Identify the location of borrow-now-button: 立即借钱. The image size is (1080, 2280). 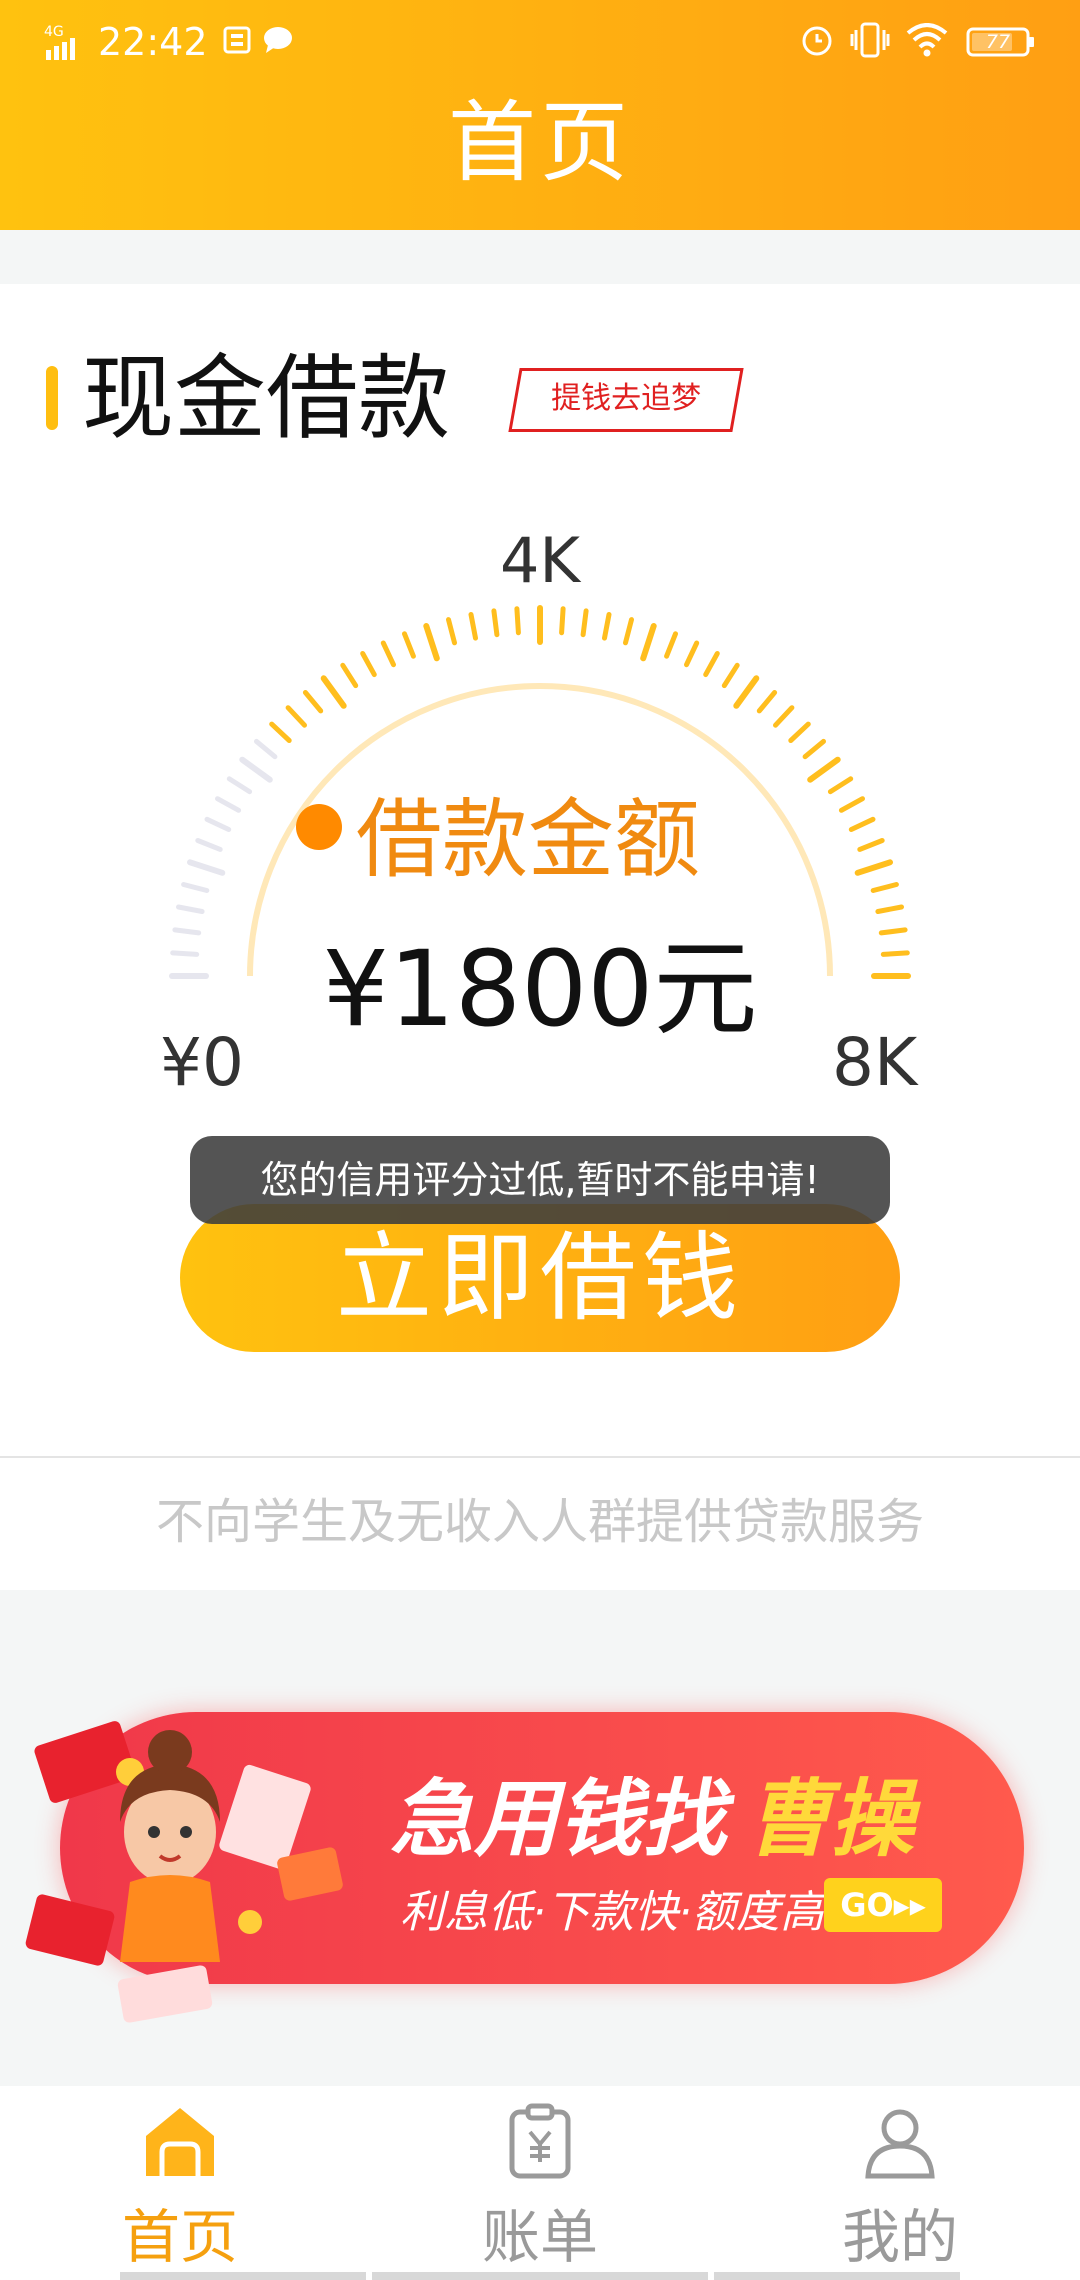
(540, 1278).